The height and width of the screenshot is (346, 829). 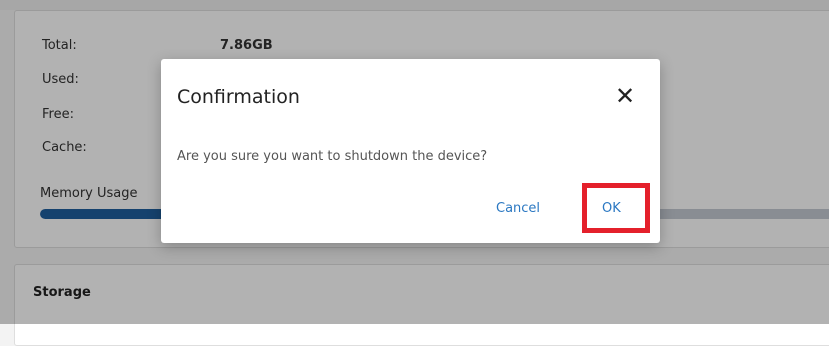 What do you see at coordinates (518, 208) in the screenshot?
I see `cancel-button: Cancel` at bounding box center [518, 208].